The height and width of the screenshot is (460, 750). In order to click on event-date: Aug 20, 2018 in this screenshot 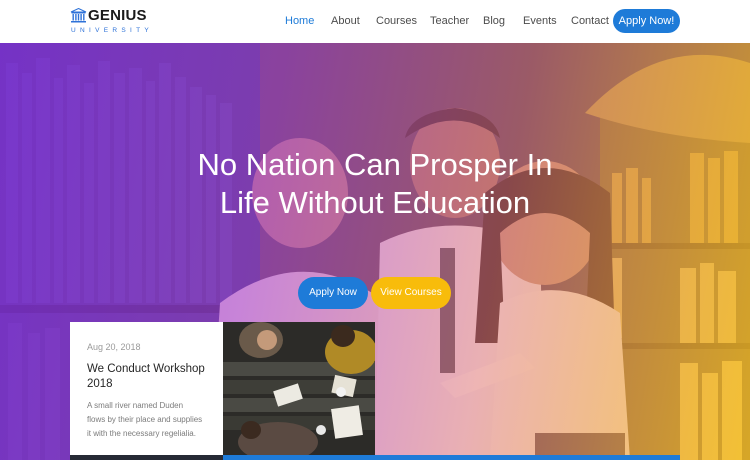, I will do `click(114, 347)`.